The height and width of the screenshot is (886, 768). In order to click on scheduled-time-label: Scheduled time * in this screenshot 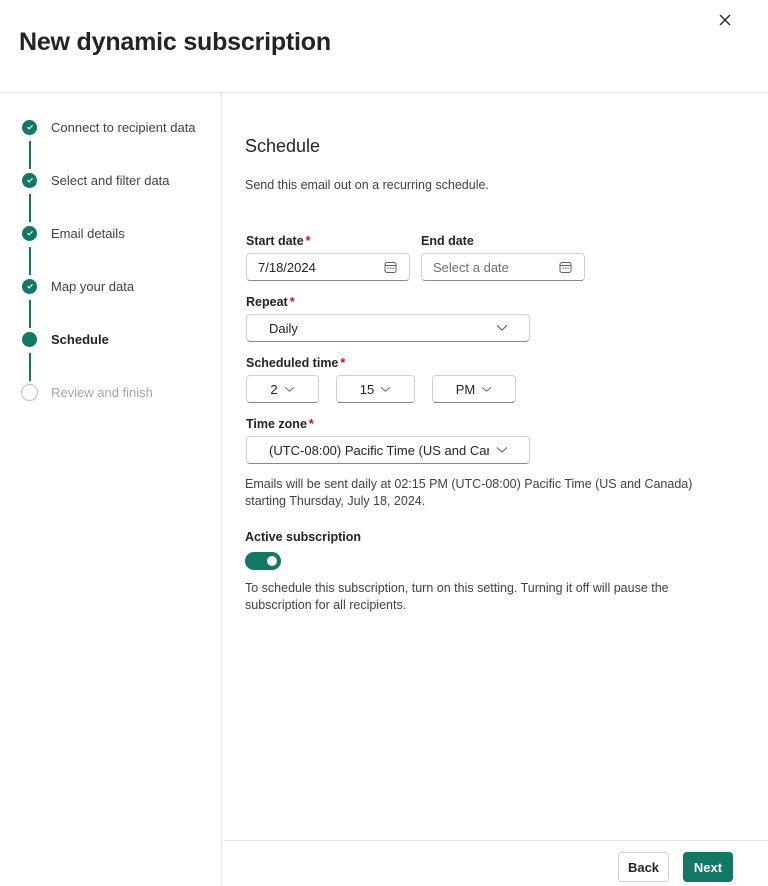, I will do `click(295, 363)`.